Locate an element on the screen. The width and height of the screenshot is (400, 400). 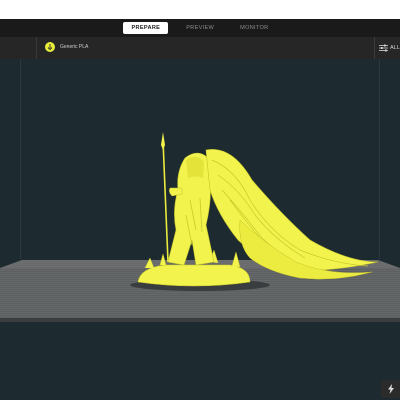
print-settings-button: ALL is located at coordinates (389, 48).